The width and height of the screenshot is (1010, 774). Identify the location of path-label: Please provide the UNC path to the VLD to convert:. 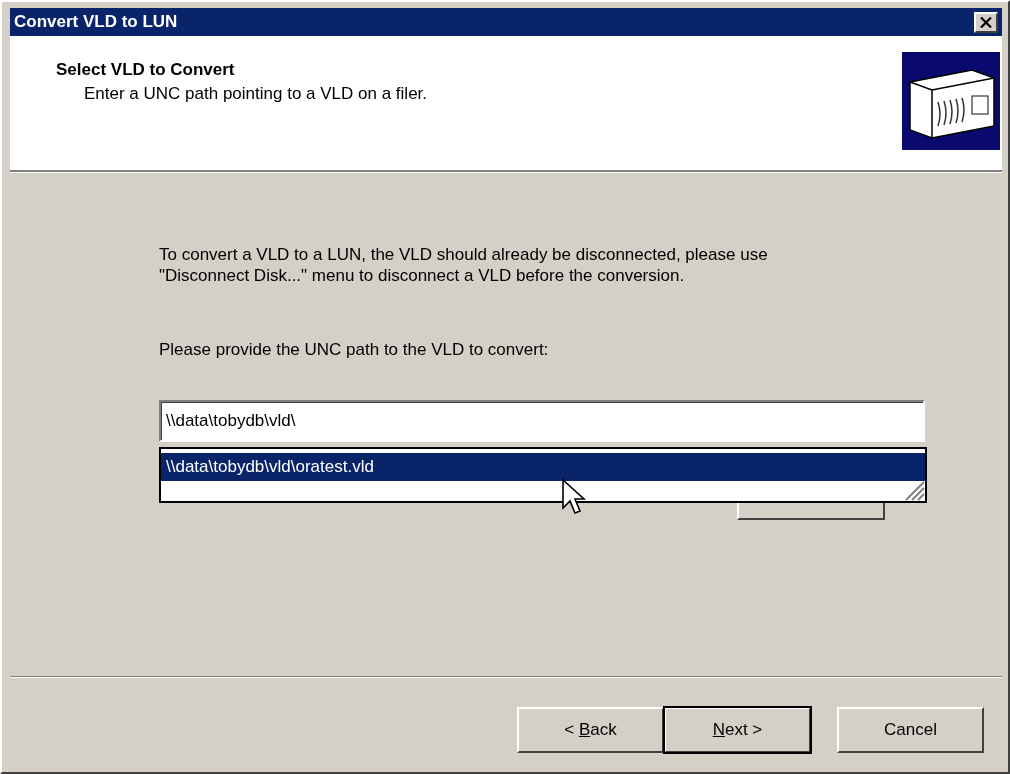
(354, 350).